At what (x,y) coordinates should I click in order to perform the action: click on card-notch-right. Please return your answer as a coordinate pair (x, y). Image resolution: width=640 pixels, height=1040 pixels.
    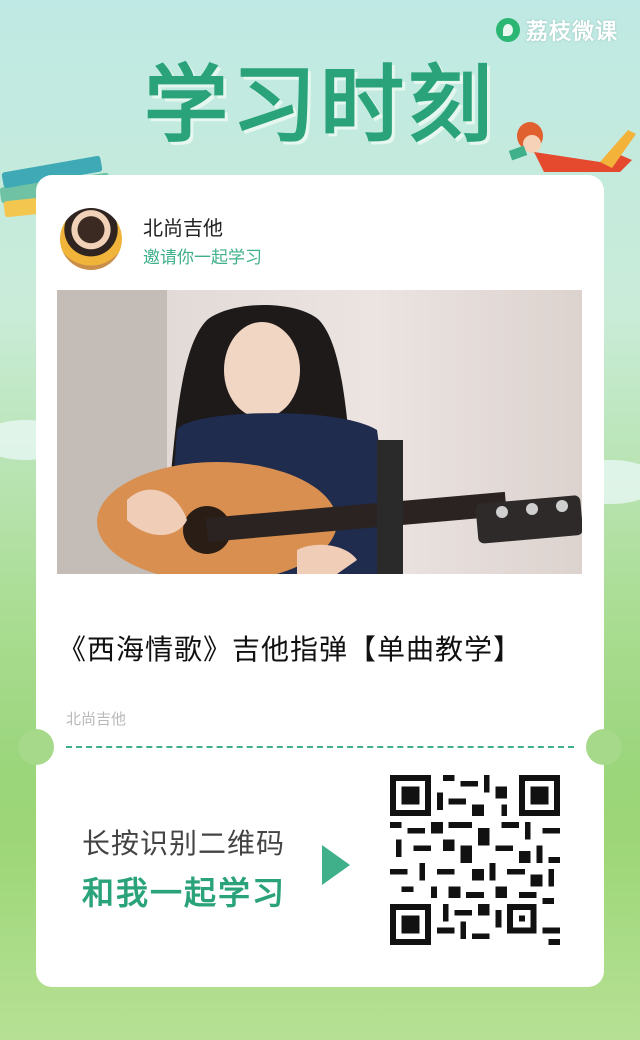
    Looking at the image, I should click on (604, 747).